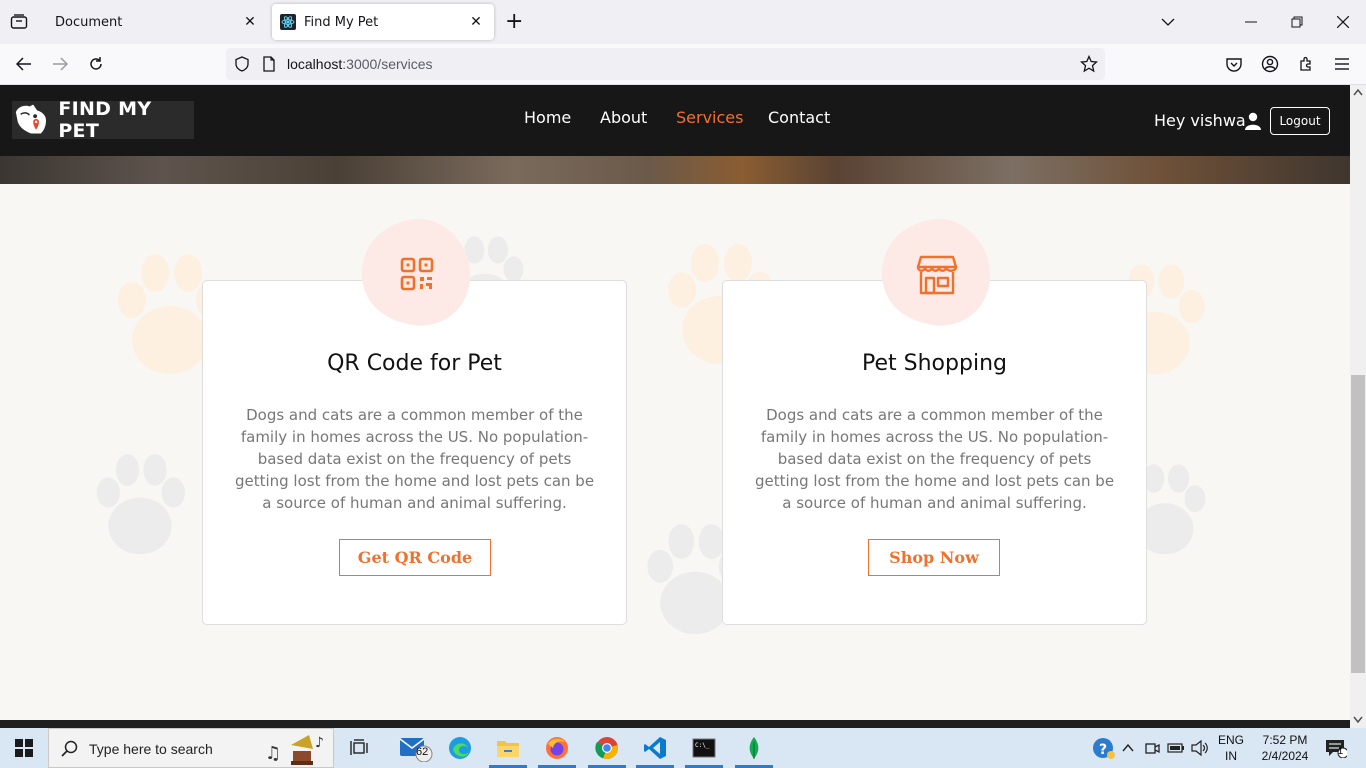  What do you see at coordinates (415, 557) in the screenshot?
I see `get-qr-code-button: Get QR Code` at bounding box center [415, 557].